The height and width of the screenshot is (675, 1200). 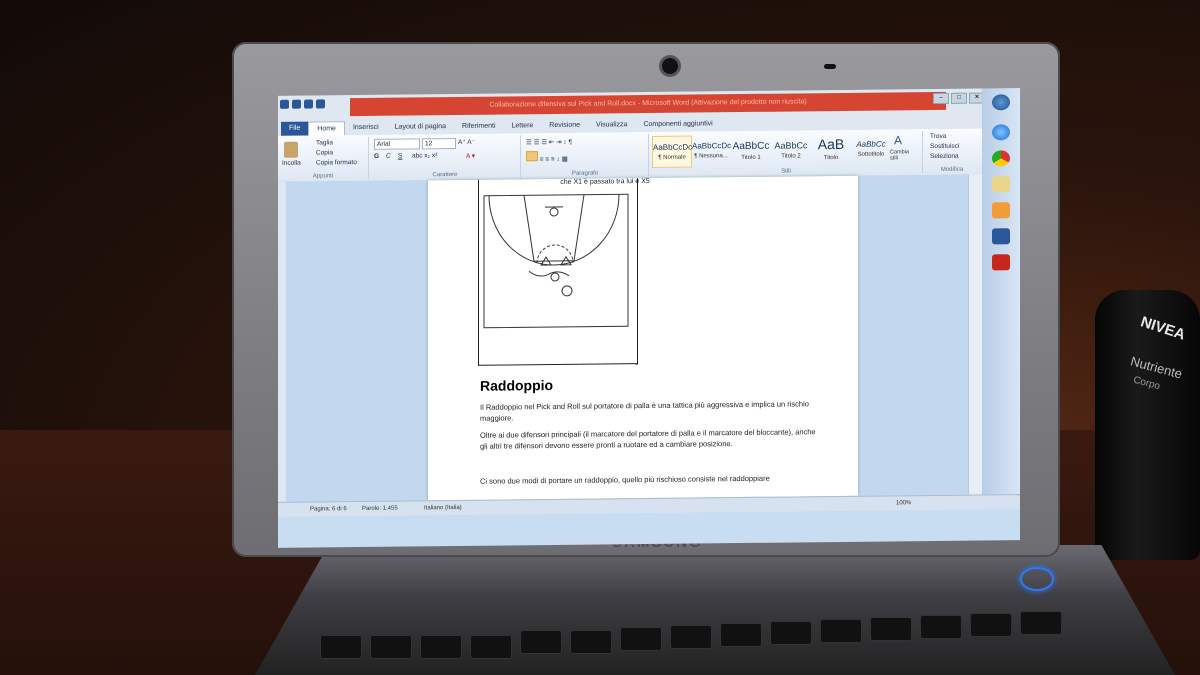 What do you see at coordinates (1001, 102) in the screenshot?
I see `start-button-icon` at bounding box center [1001, 102].